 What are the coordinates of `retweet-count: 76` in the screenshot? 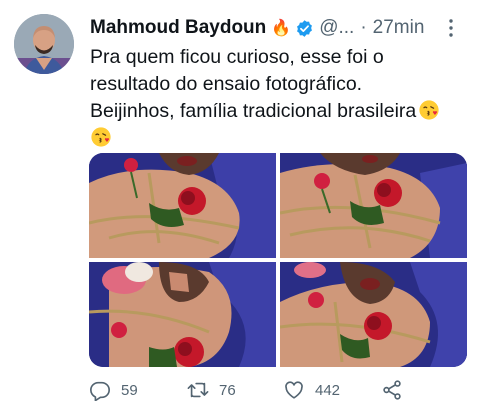 It's located at (227, 390).